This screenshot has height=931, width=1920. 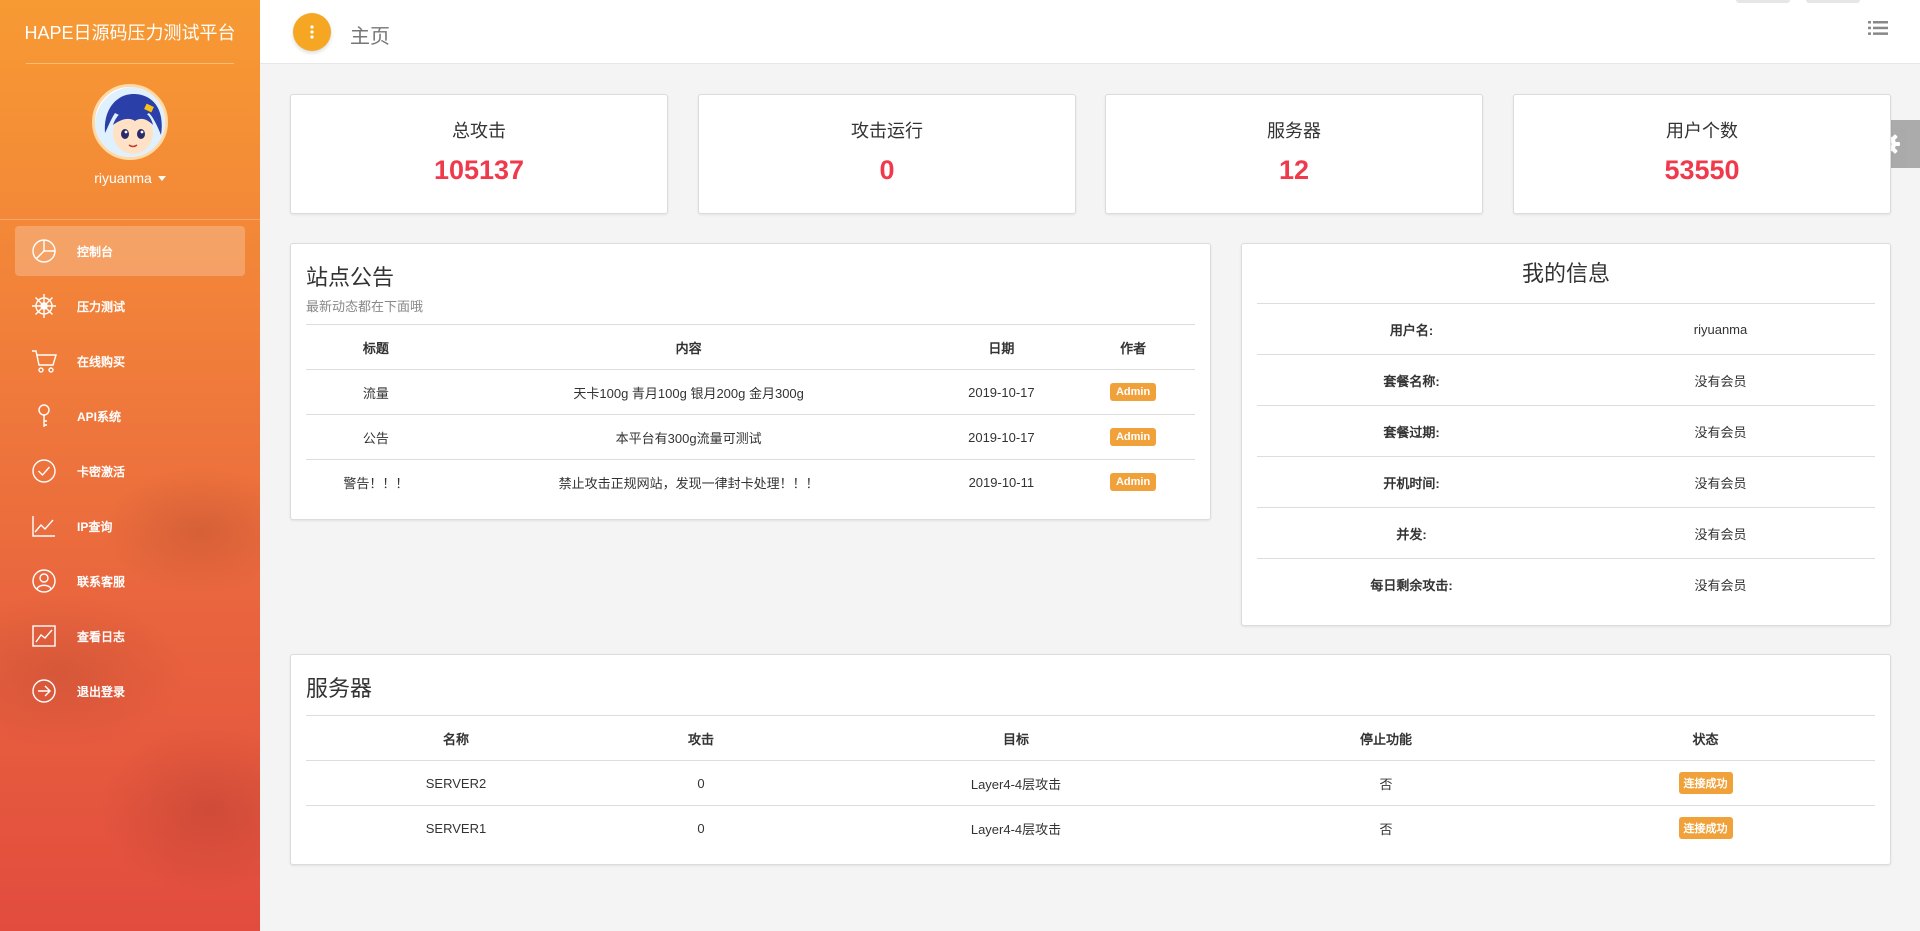 What do you see at coordinates (1702, 154) in the screenshot?
I see `stat-card-users: 用户个数 53550` at bounding box center [1702, 154].